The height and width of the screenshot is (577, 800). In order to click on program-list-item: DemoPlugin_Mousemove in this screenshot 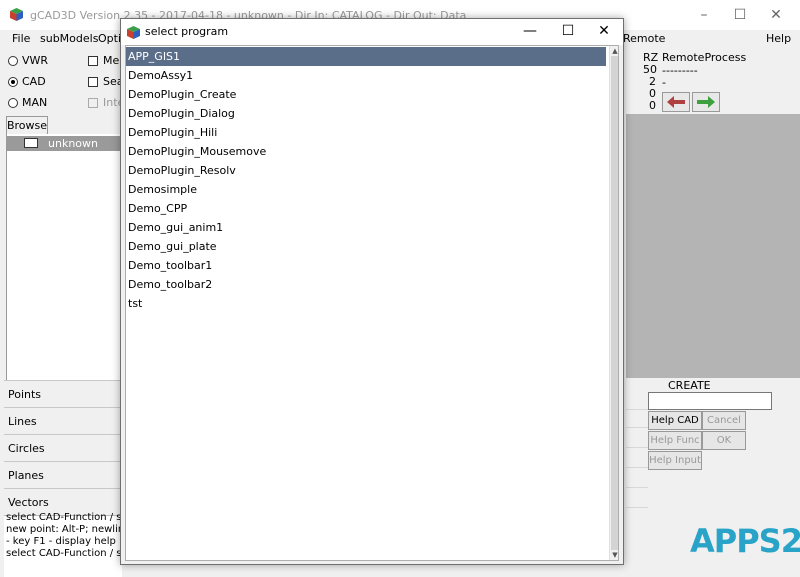, I will do `click(366, 151)`.